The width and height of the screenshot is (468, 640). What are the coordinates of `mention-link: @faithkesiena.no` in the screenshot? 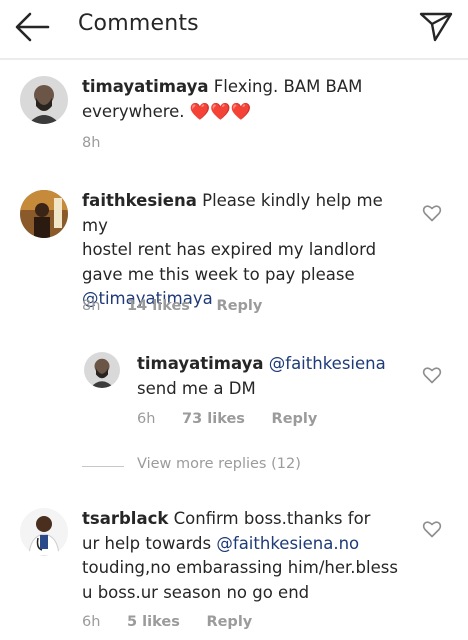 It's located at (287, 543).